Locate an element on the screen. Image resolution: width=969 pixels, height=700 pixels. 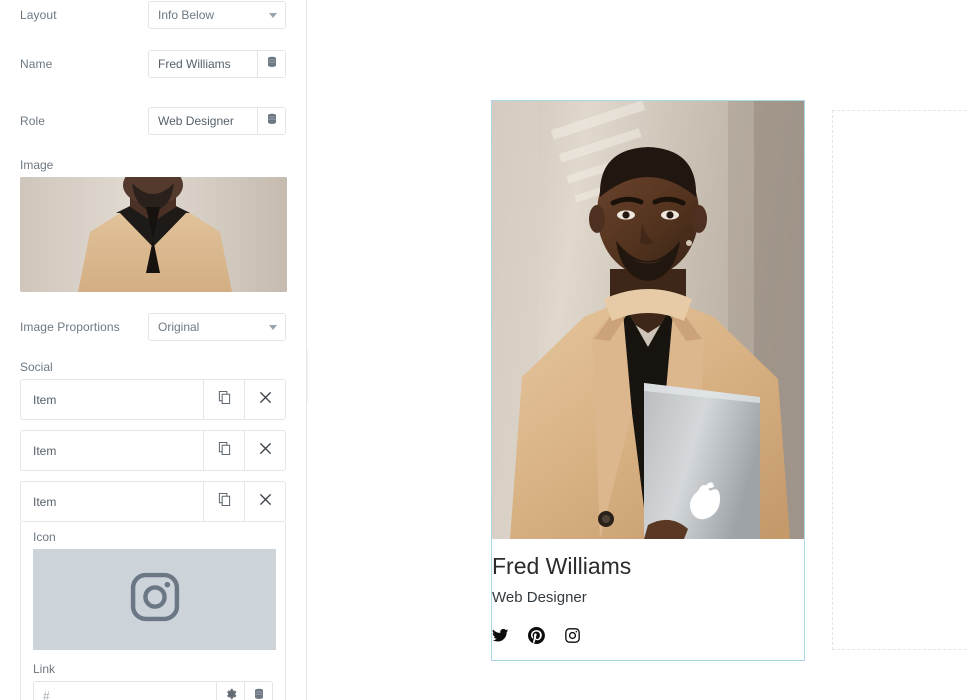
role-dynamic-tag-button is located at coordinates (271, 121).